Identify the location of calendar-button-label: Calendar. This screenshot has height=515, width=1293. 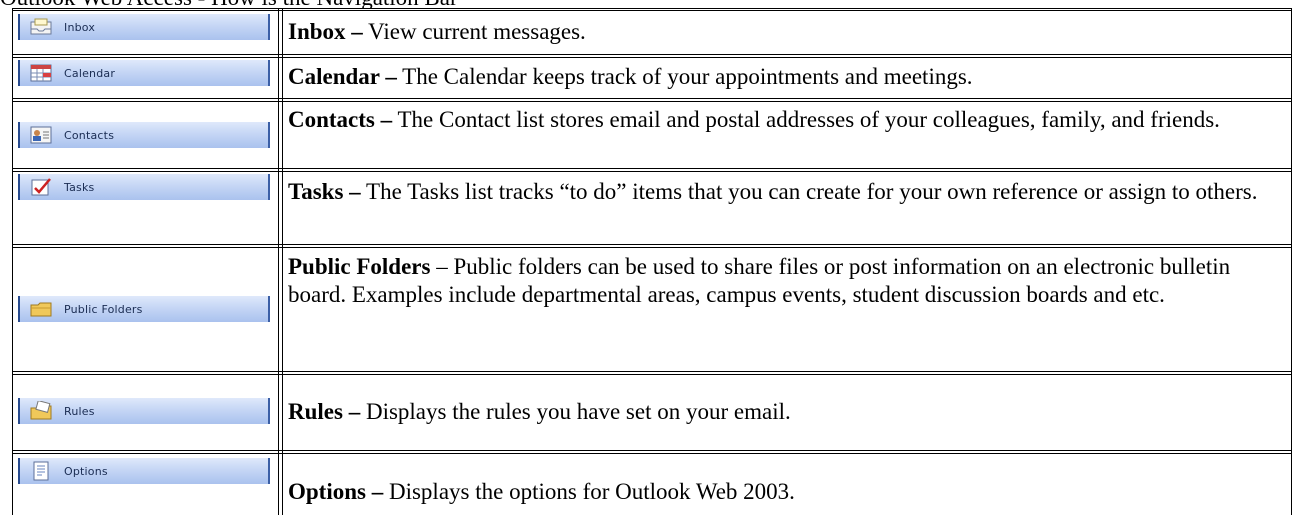
(90, 73).